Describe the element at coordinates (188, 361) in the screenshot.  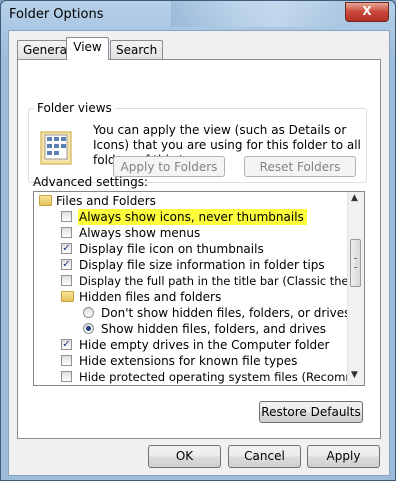
I see `option-label: Hide extensions for known file types` at that location.